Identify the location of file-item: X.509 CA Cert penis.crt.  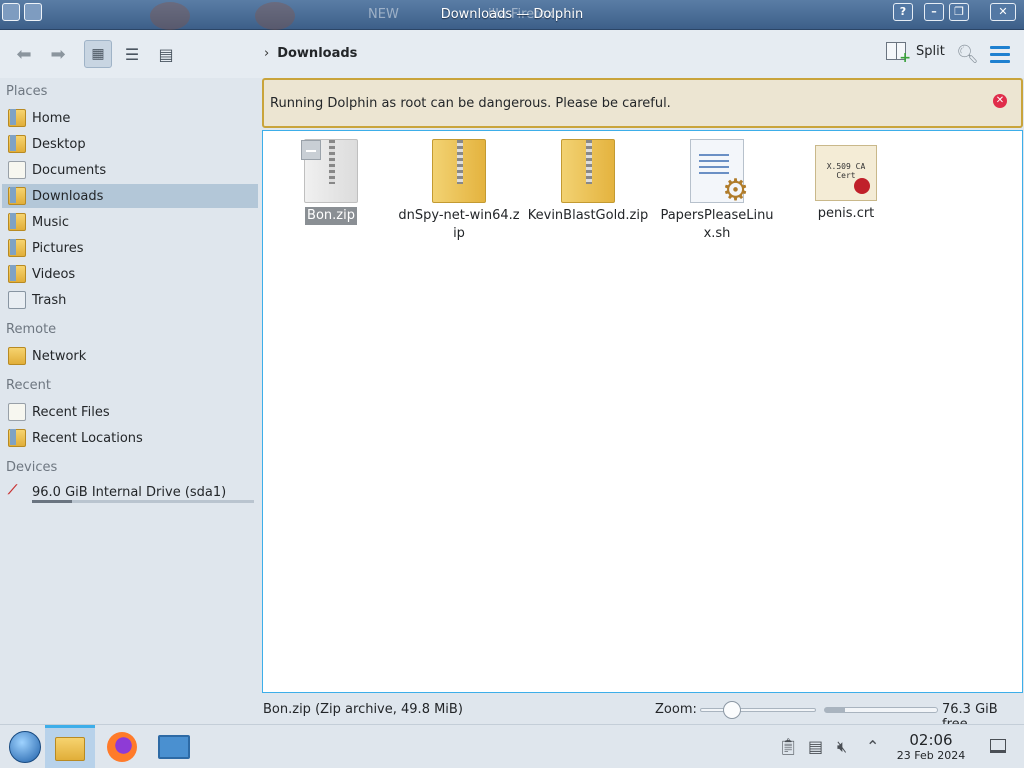
(846, 181).